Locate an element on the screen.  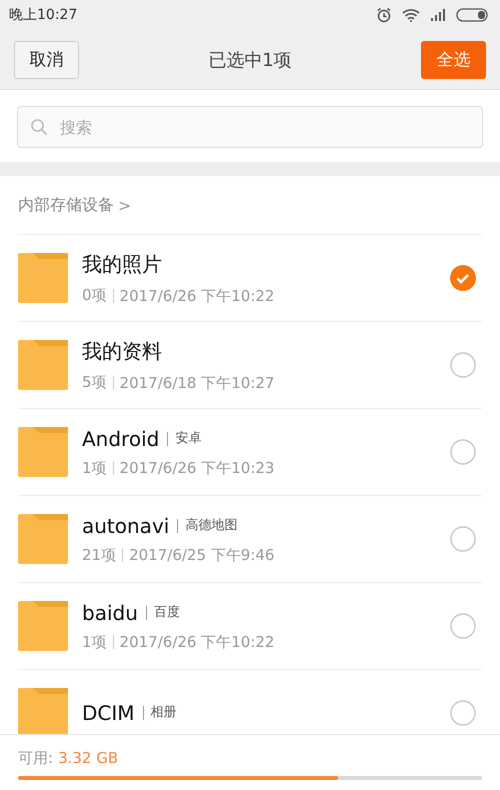
folder-name: 我的照片 is located at coordinates (122, 264).